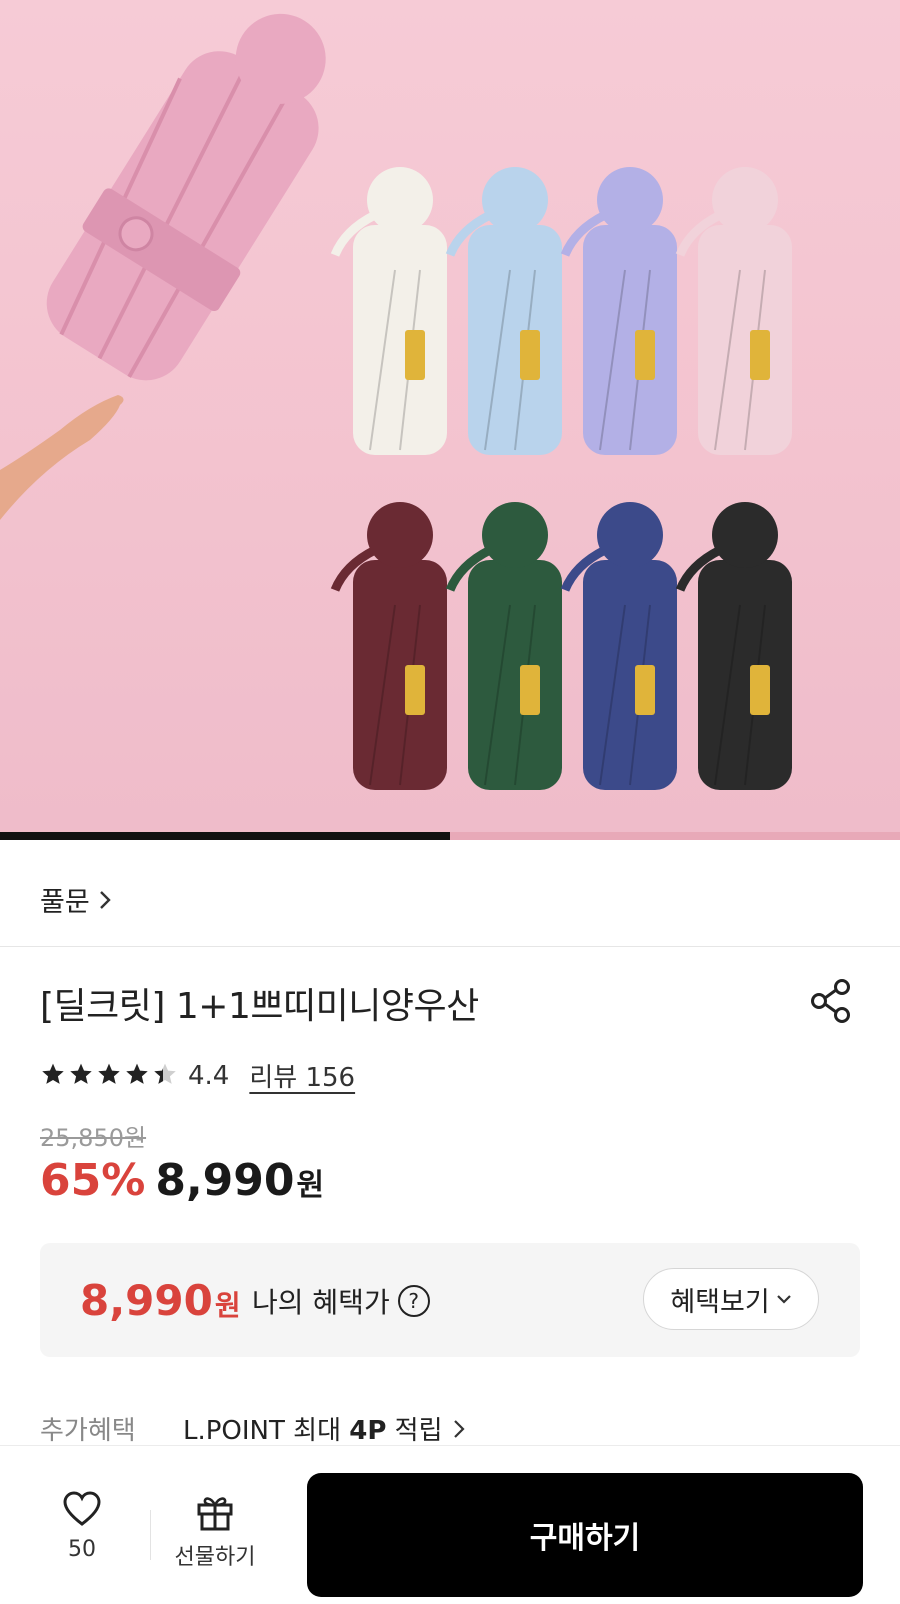  I want to click on rating-row: 4.4 리뷰 156, so click(197, 1075).